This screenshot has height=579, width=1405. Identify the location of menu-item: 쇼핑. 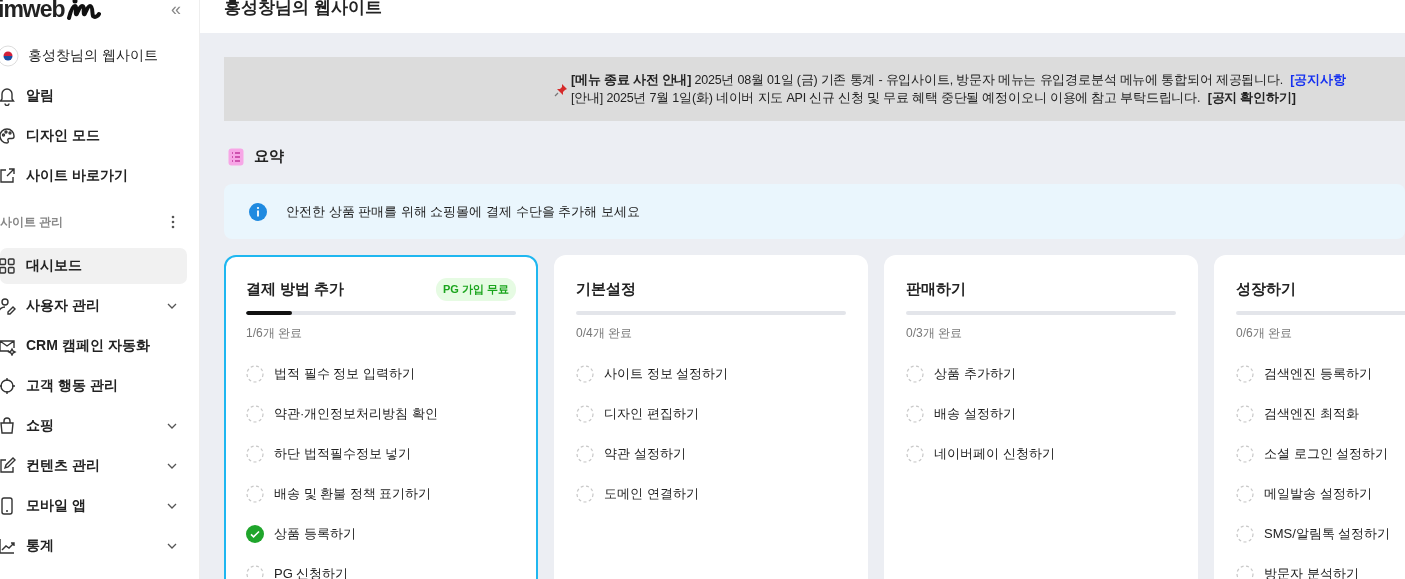
(93, 426).